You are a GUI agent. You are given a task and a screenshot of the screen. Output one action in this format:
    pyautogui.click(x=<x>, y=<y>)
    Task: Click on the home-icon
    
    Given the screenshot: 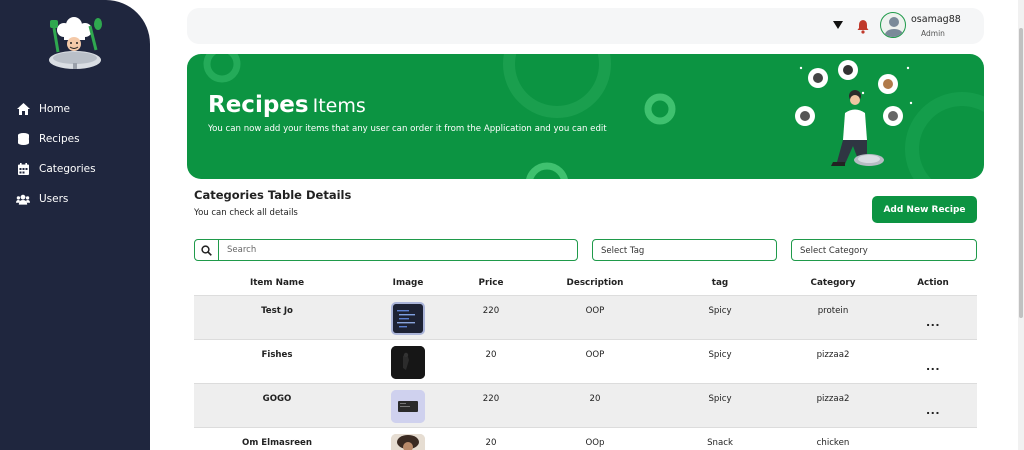 What is the action you would take?
    pyautogui.click(x=23, y=109)
    